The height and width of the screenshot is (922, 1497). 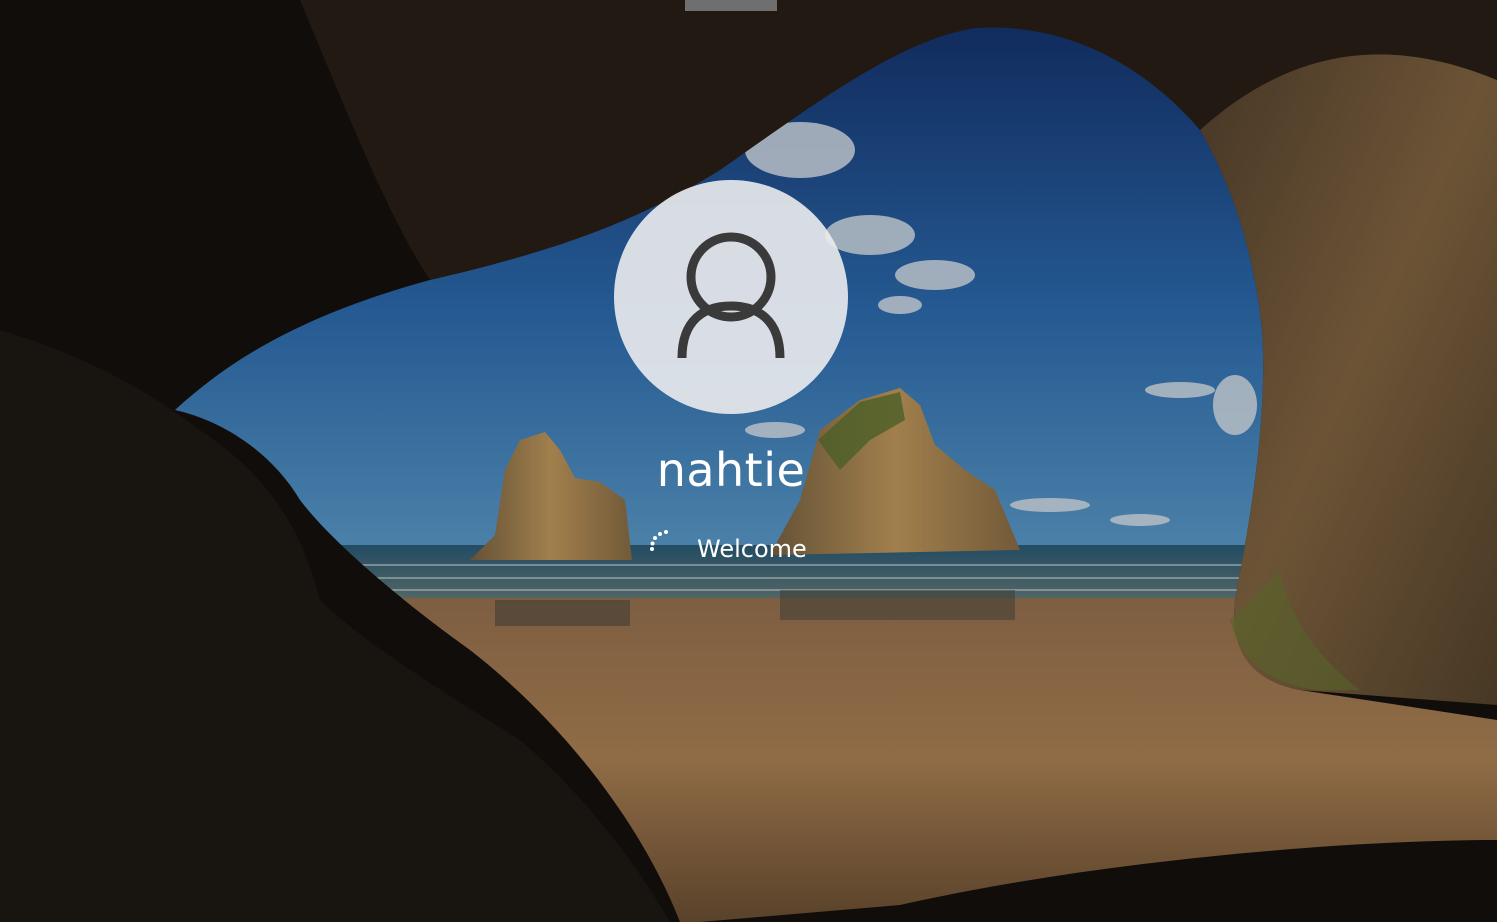 I want to click on top-edge-tab, so click(x=731, y=5).